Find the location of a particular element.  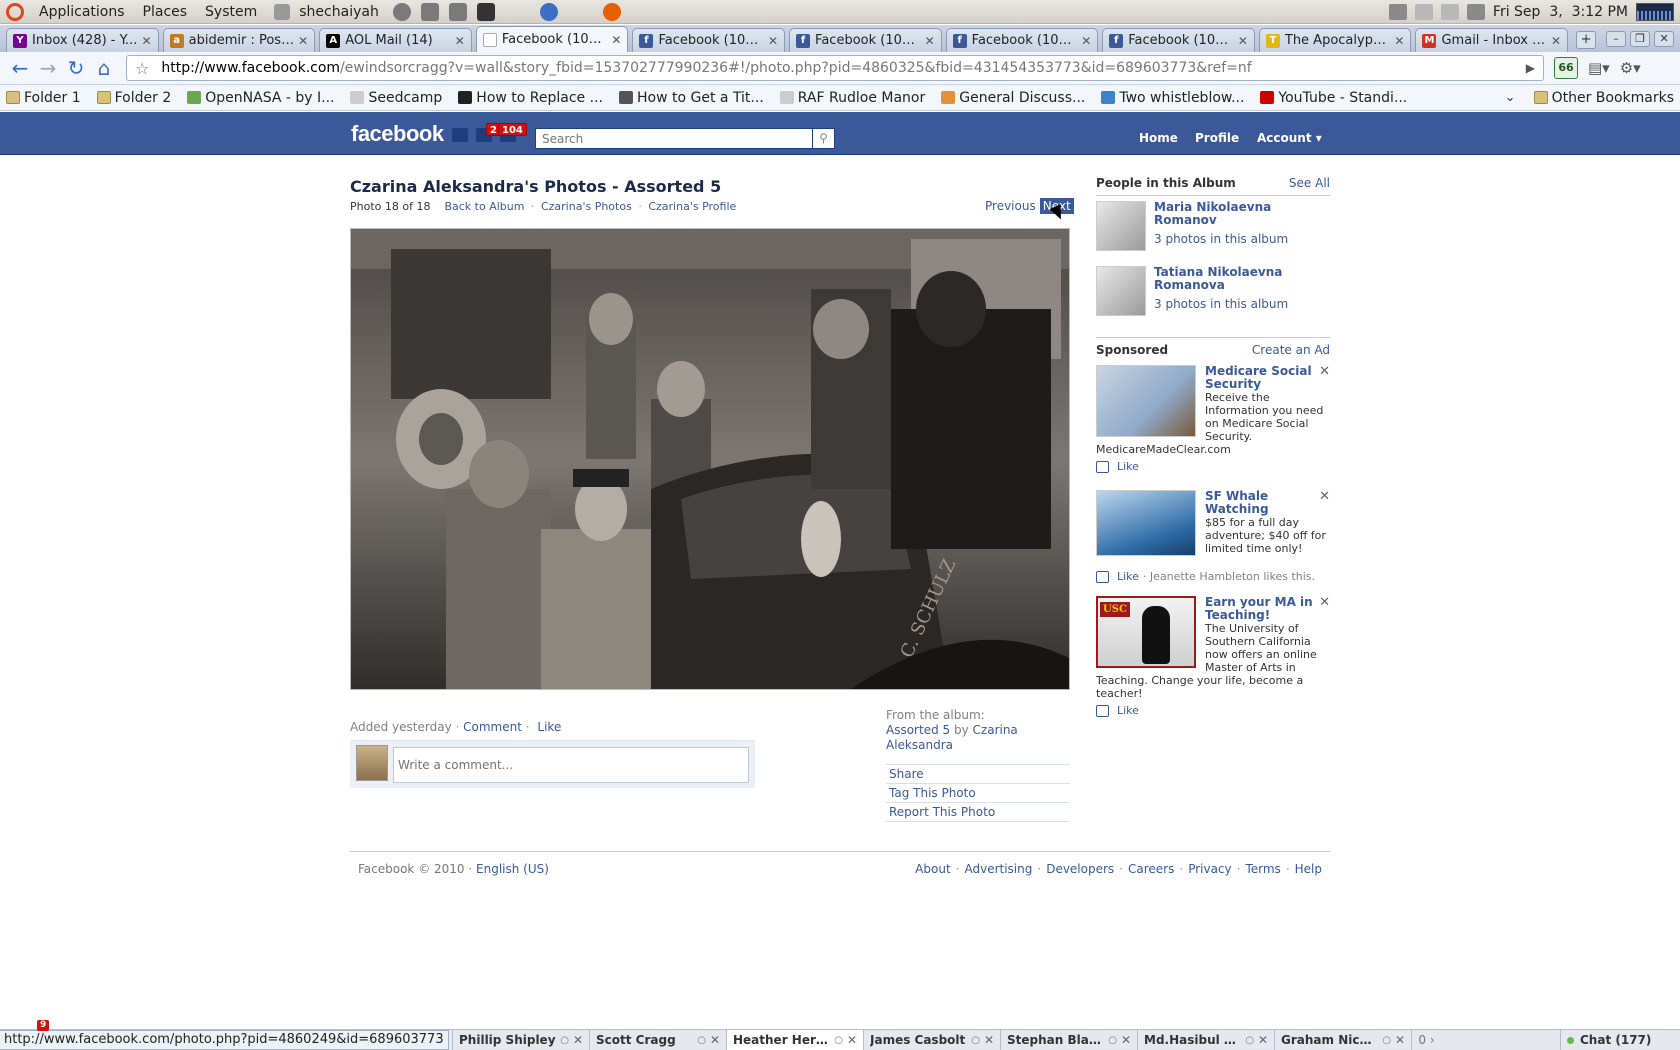

nav-account: Account ▾ is located at coordinates (1289, 138).